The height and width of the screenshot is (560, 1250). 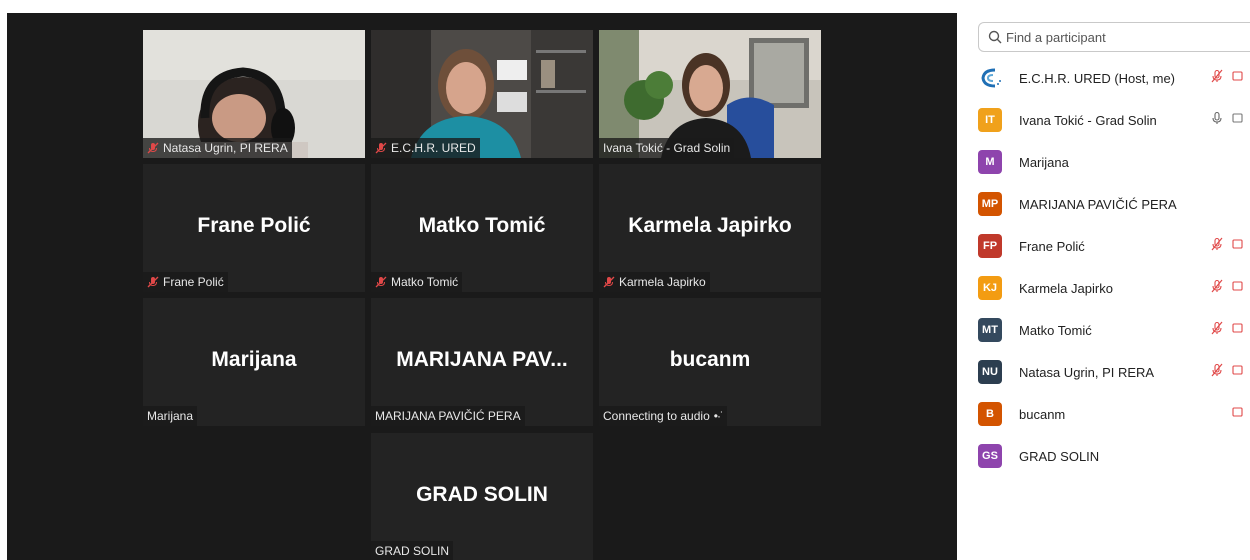 I want to click on participant-display-name: bucanm, so click(x=710, y=360).